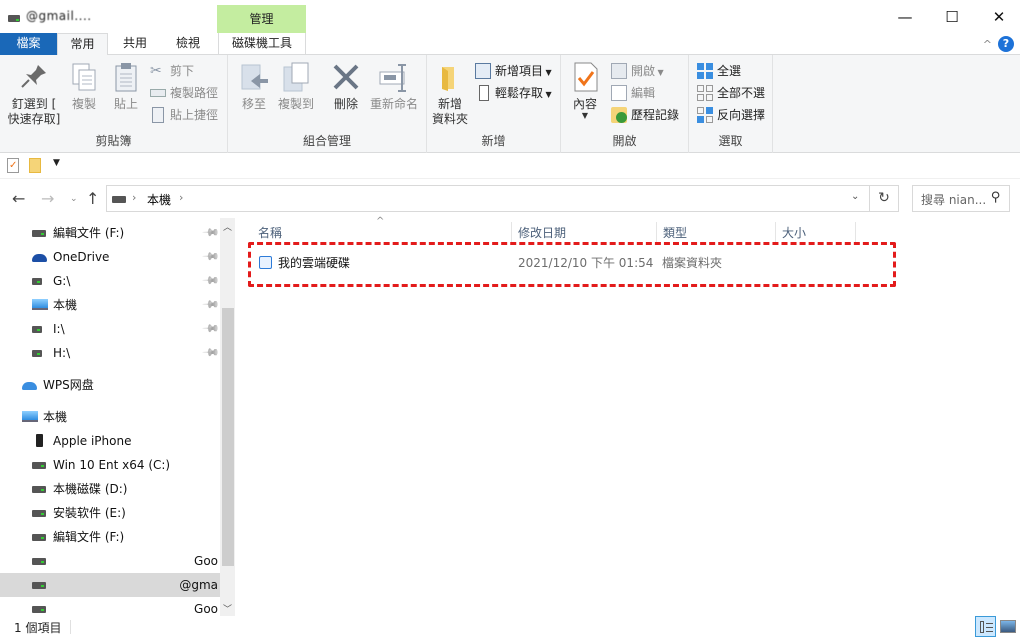 The width and height of the screenshot is (1020, 638). I want to click on sidebar-item: 編輯文件 (F:) 📌, so click(110, 233).